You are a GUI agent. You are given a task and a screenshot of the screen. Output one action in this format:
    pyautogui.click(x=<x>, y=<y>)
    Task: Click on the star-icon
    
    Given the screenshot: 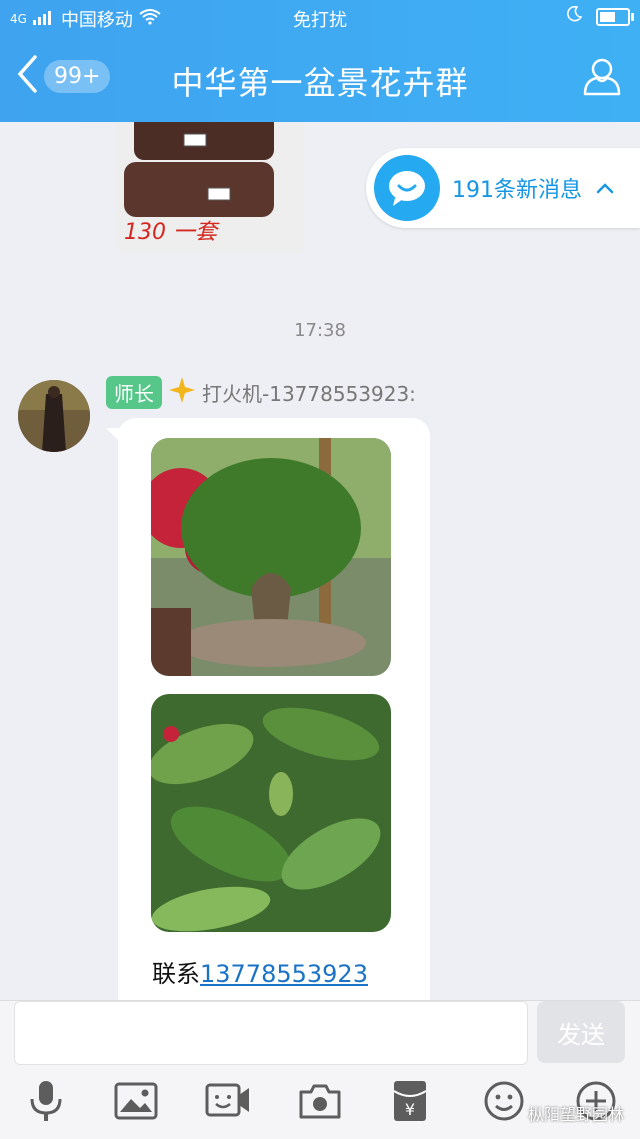 What is the action you would take?
    pyautogui.click(x=182, y=392)
    